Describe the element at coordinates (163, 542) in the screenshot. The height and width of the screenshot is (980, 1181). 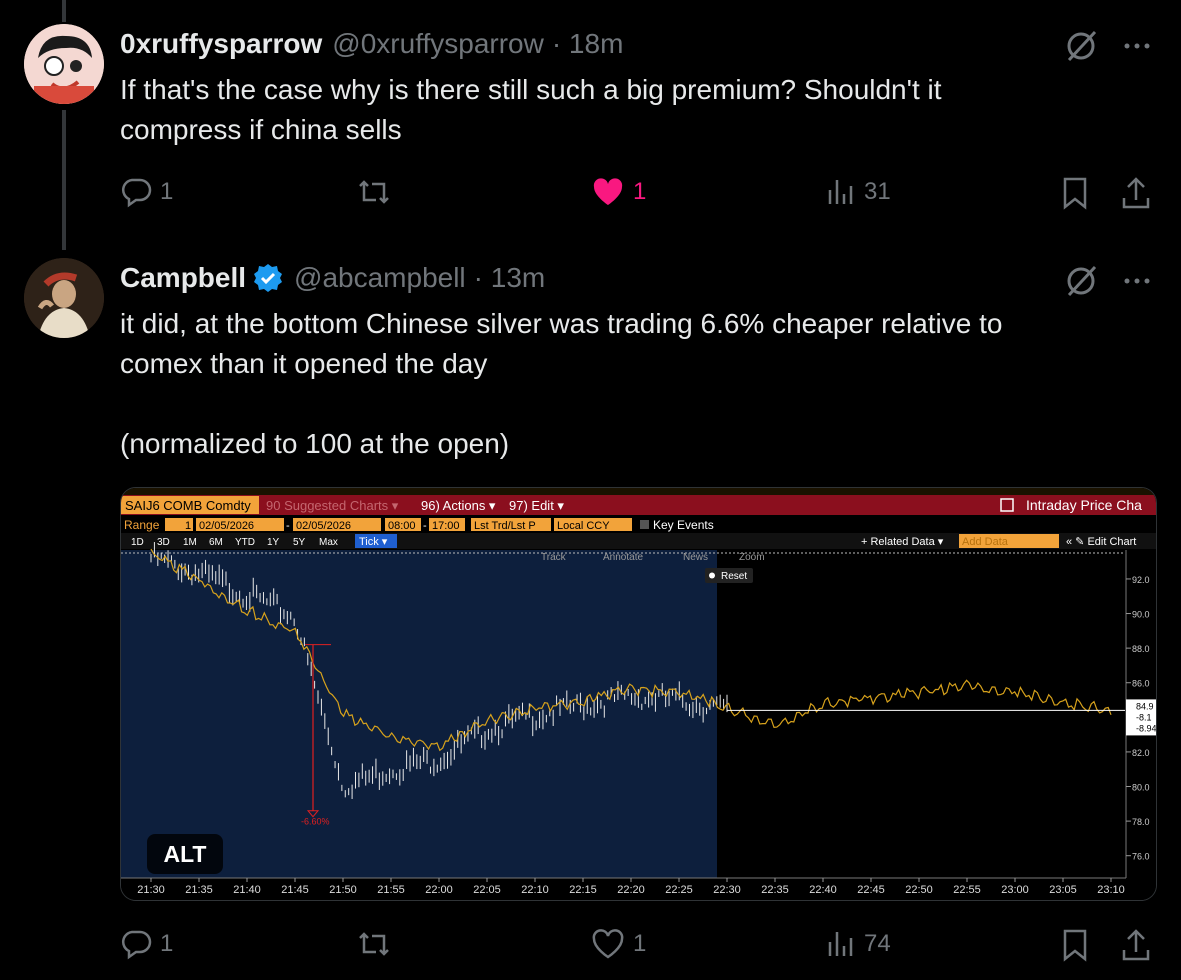
I see `period-button-3d: 3D` at that location.